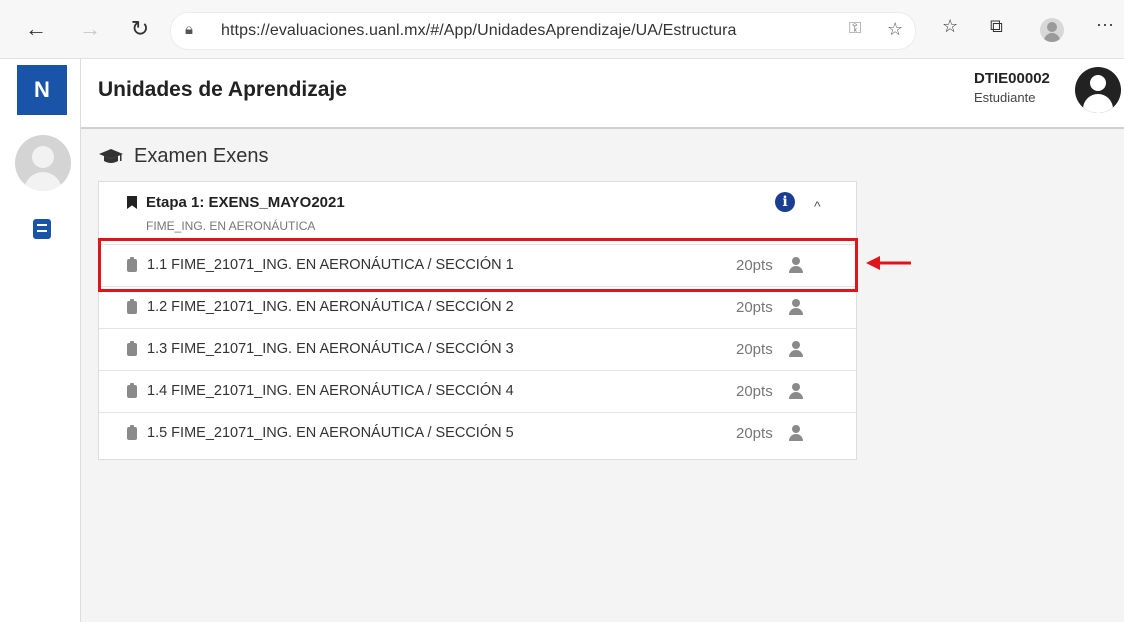 Image resolution: width=1124 pixels, height=622 pixels. What do you see at coordinates (201, 156) in the screenshot?
I see `section-title: Examen Exens` at bounding box center [201, 156].